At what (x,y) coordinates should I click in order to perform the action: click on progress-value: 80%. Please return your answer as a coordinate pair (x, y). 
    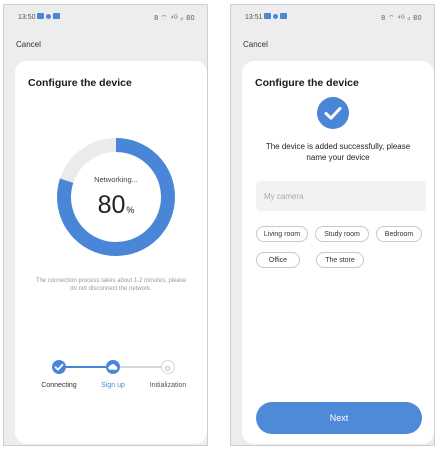
    Looking at the image, I should click on (116, 205).